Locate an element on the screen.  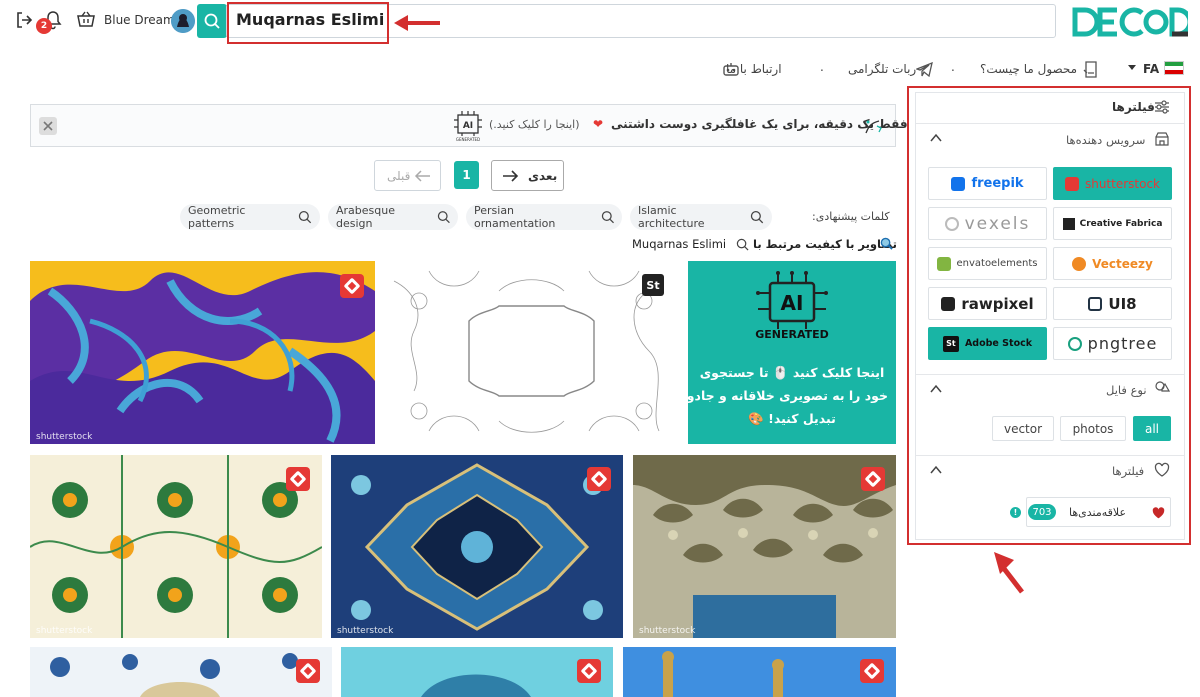
svg-text: GENERATED is located at coordinates (468, 139).